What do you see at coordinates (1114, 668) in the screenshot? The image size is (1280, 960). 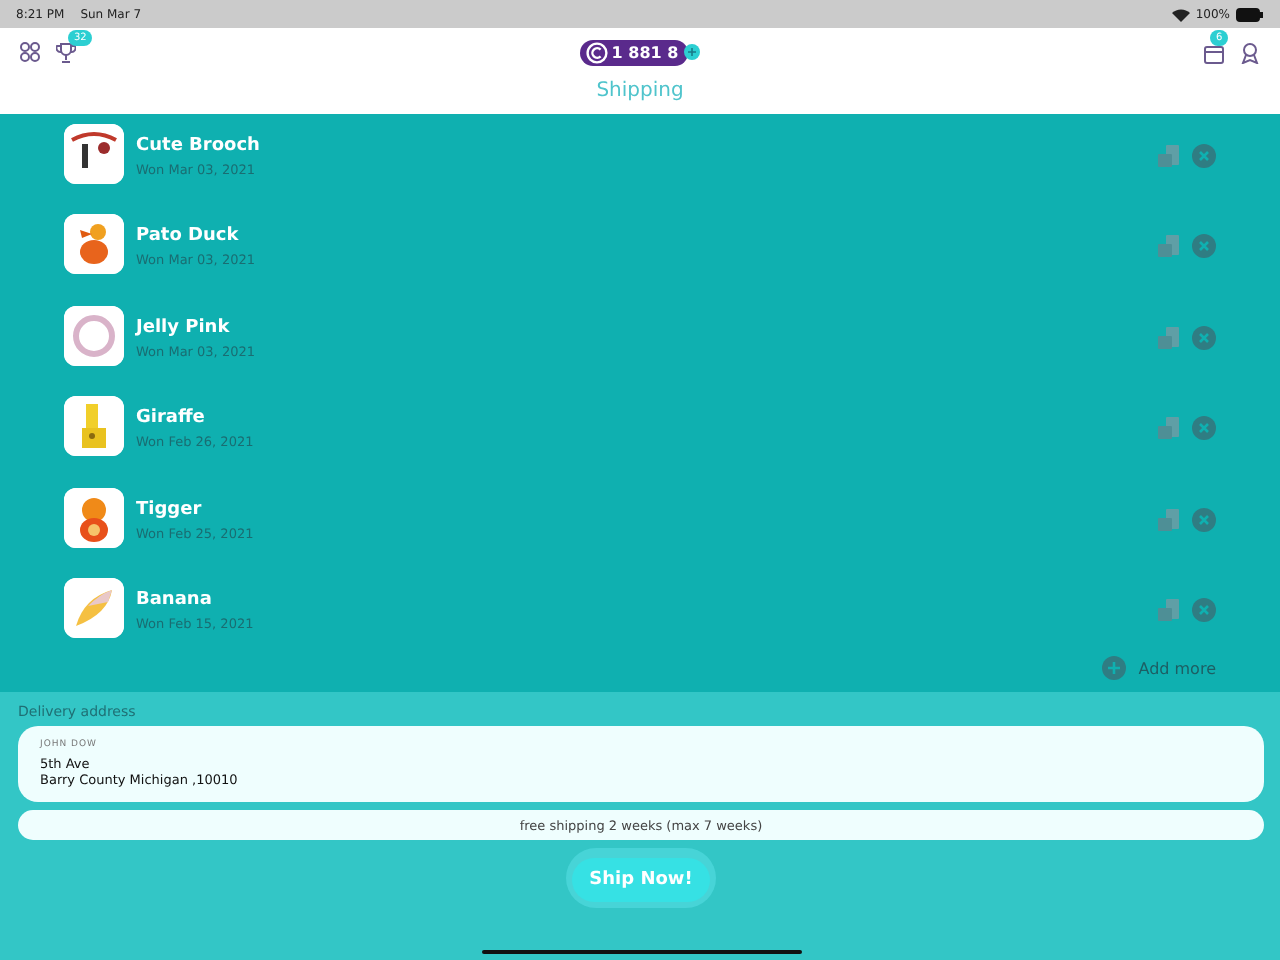 I see `plus-circle-icon` at bounding box center [1114, 668].